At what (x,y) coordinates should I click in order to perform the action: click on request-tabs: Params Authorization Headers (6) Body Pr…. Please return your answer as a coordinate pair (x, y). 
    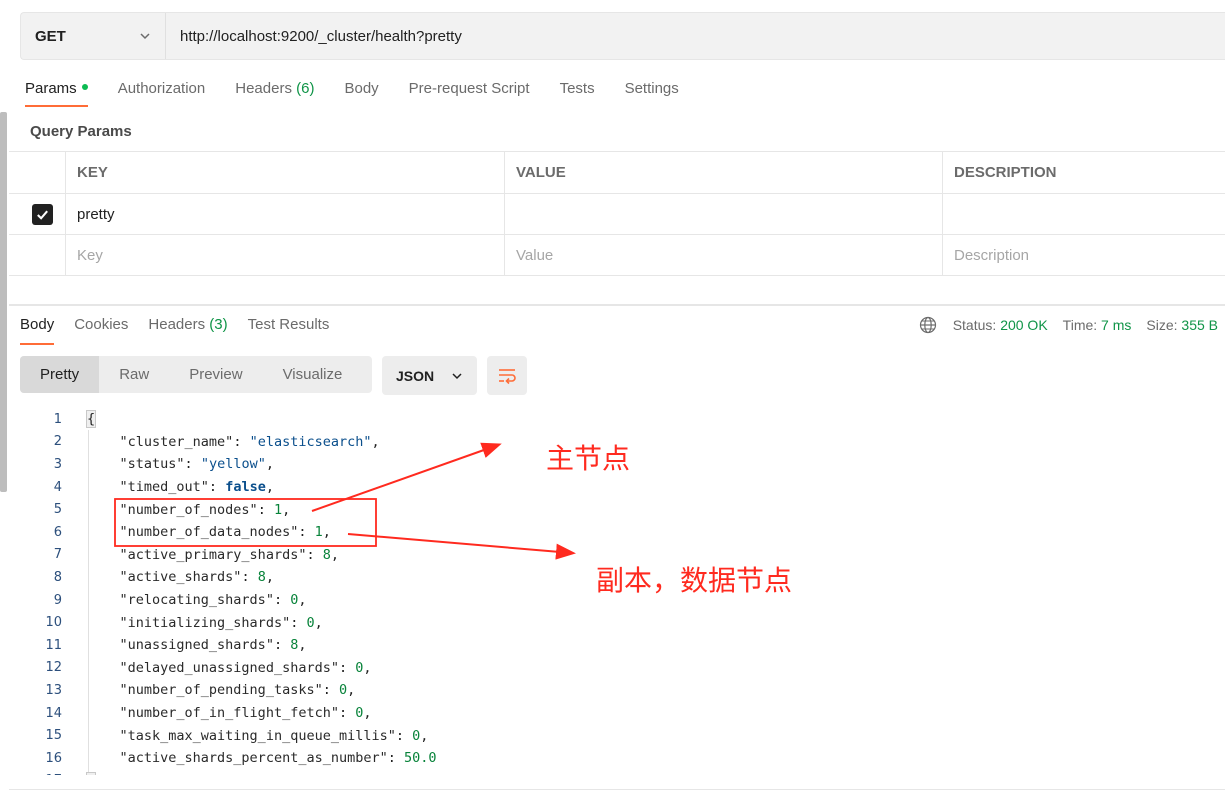
    Looking at the image, I should click on (367, 93).